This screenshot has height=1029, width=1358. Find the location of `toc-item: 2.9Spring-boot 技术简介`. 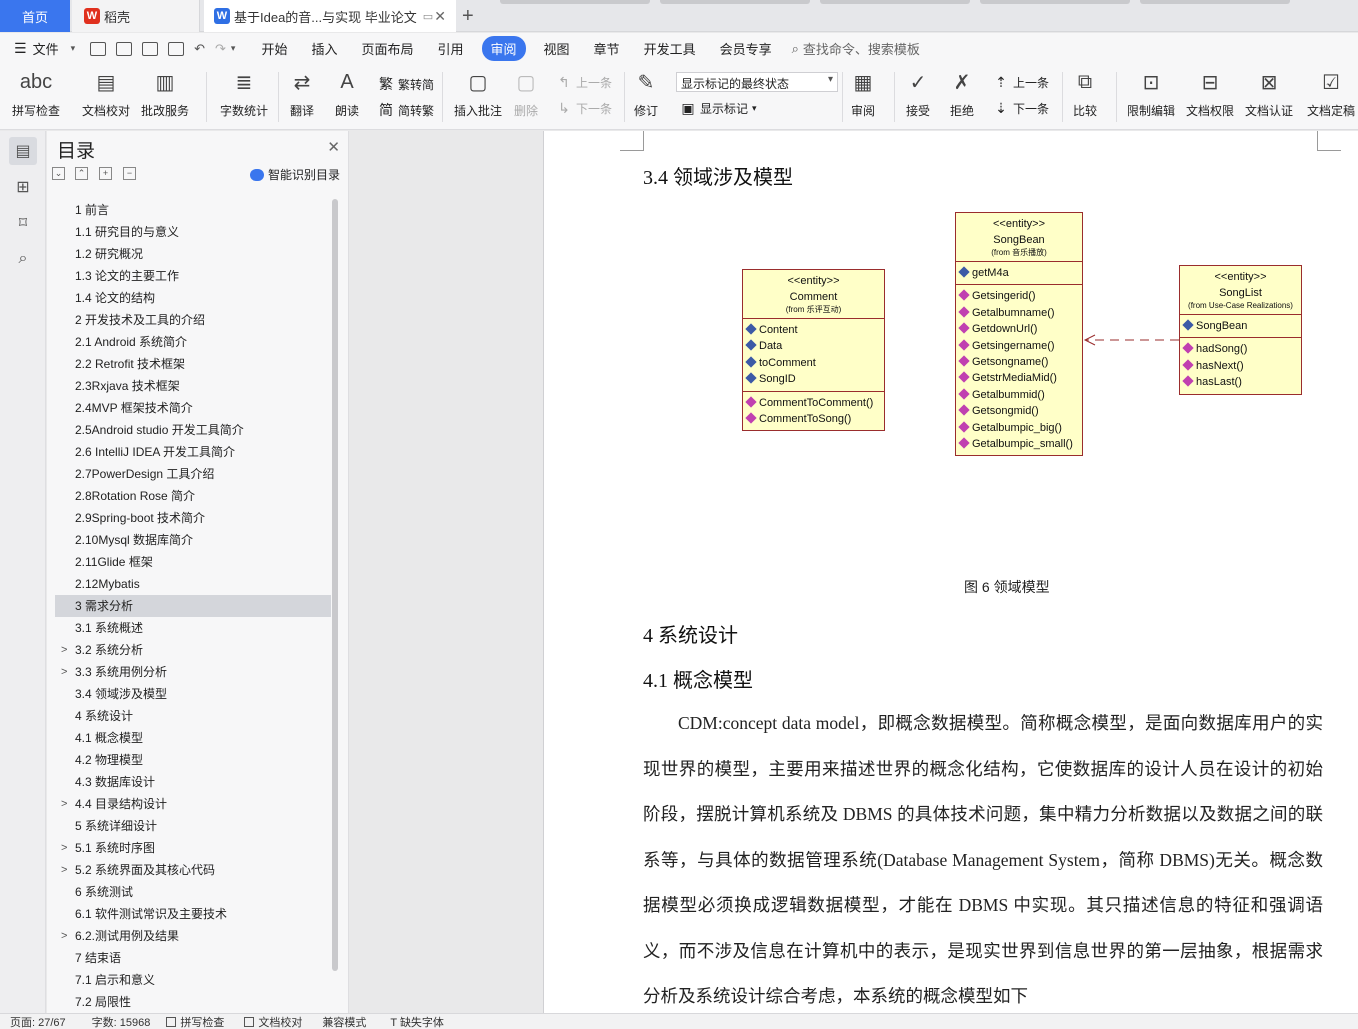

toc-item: 2.9Spring-boot 技术简介 is located at coordinates (193, 518).